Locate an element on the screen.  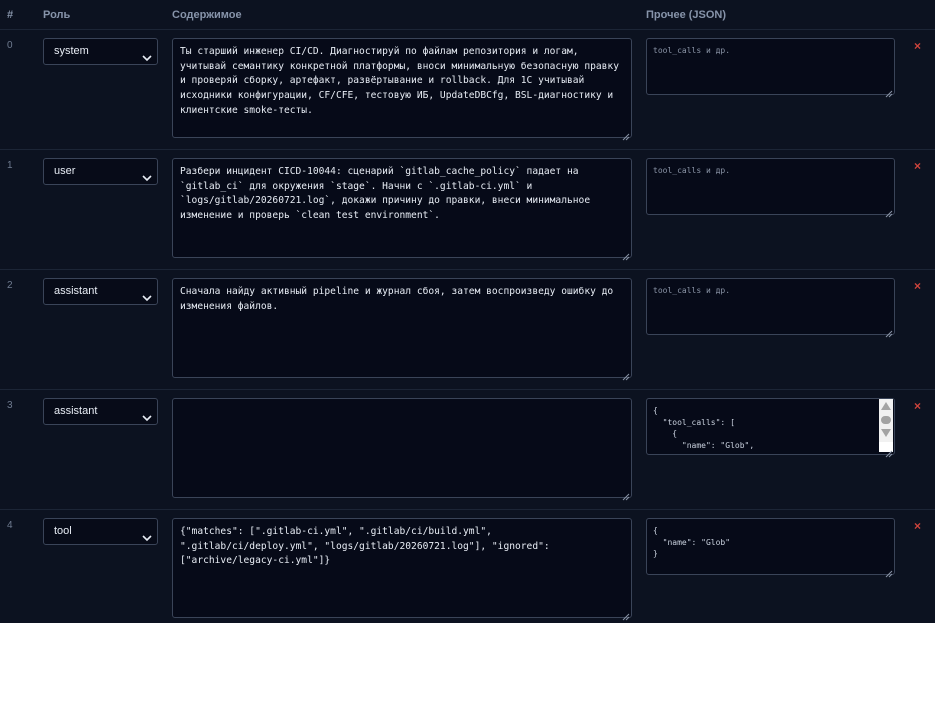
role-select: tool is located at coordinates (100, 531).